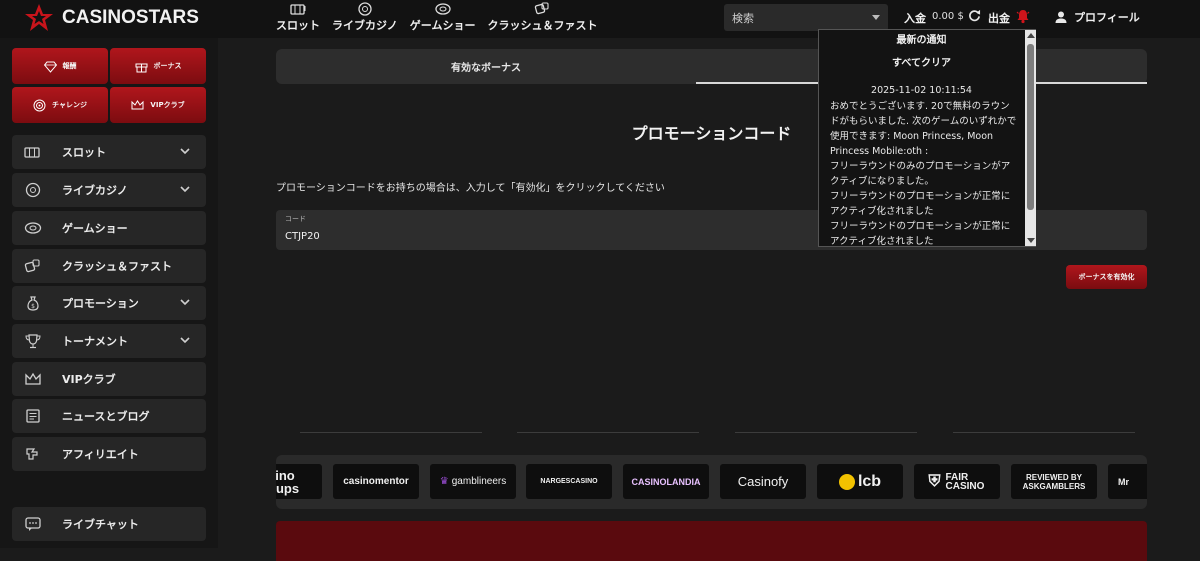 Image resolution: width=1200 pixels, height=561 pixels. I want to click on top-nav: スロット ライブカジノ ゲームショー クラッシュ＆ファスト, so click(436, 19).